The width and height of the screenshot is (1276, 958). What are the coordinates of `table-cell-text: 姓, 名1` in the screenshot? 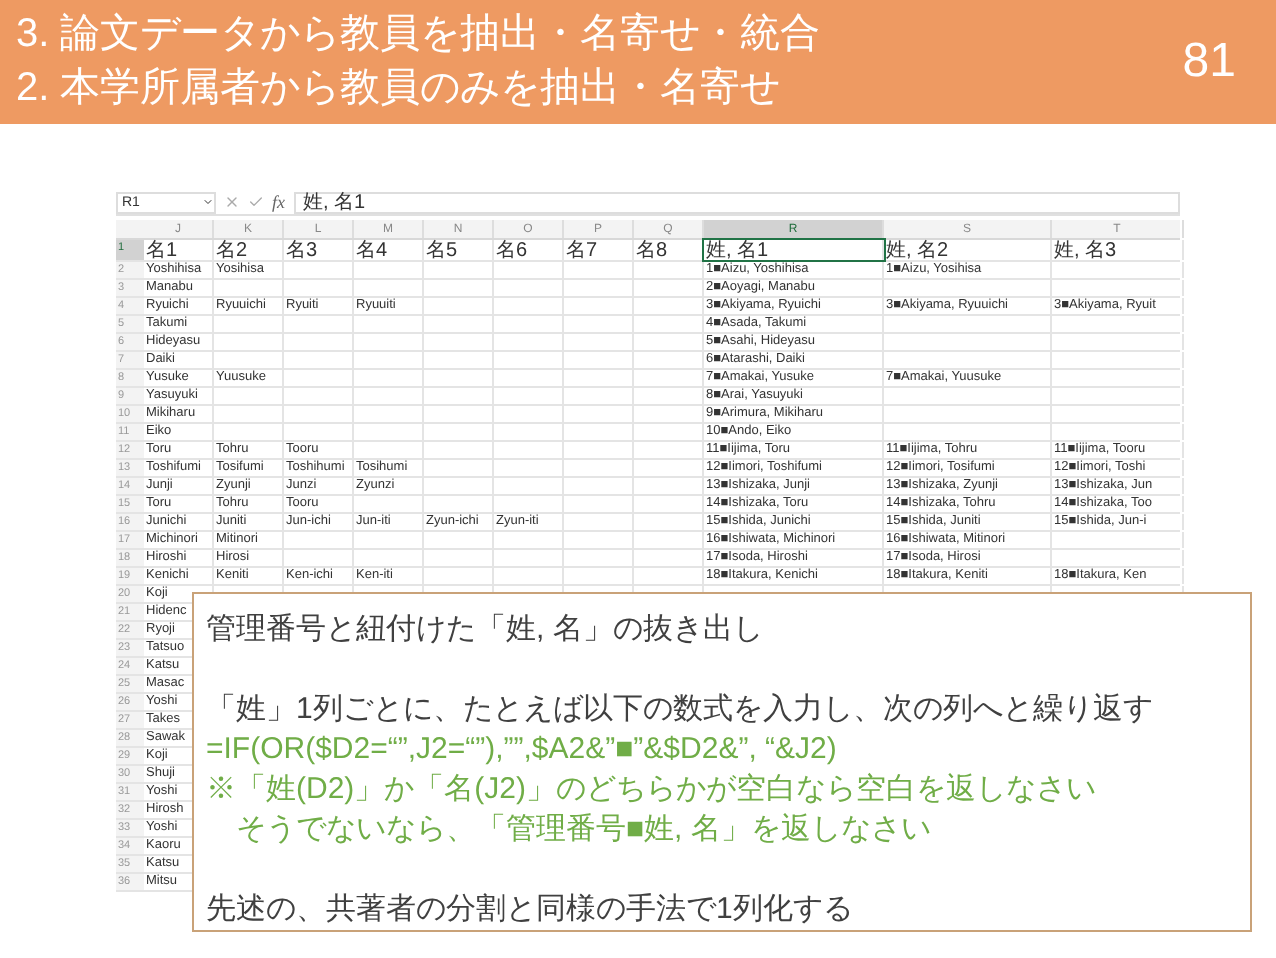 It's located at (737, 251).